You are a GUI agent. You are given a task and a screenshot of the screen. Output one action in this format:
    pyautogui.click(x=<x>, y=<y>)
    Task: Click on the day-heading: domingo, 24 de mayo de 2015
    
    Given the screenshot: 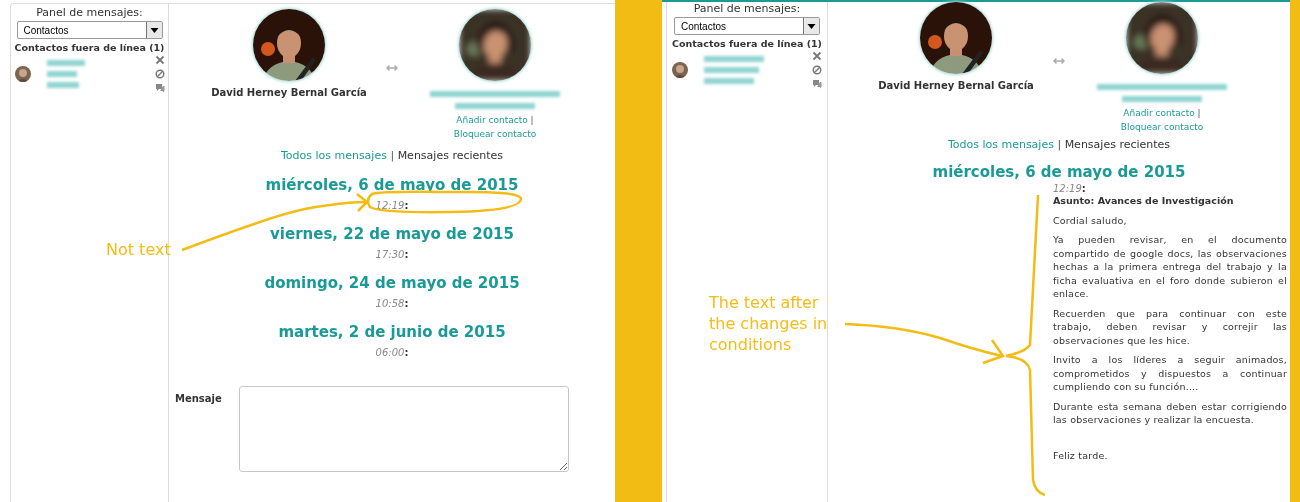 What is the action you would take?
    pyautogui.click(x=392, y=283)
    